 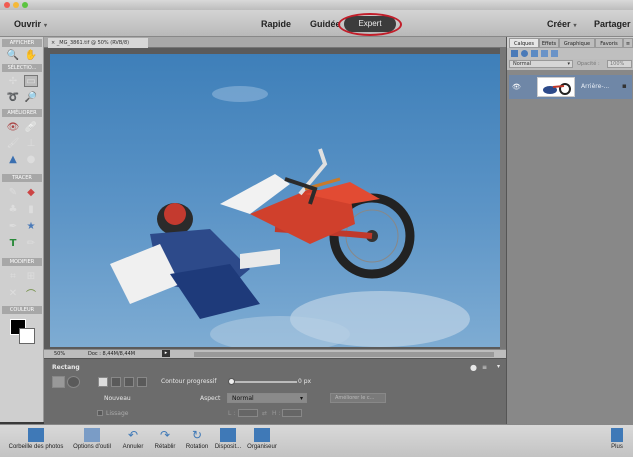 What do you see at coordinates (31, 97) in the screenshot?
I see `quick-selection-tool-icon: 🔎` at bounding box center [31, 97].